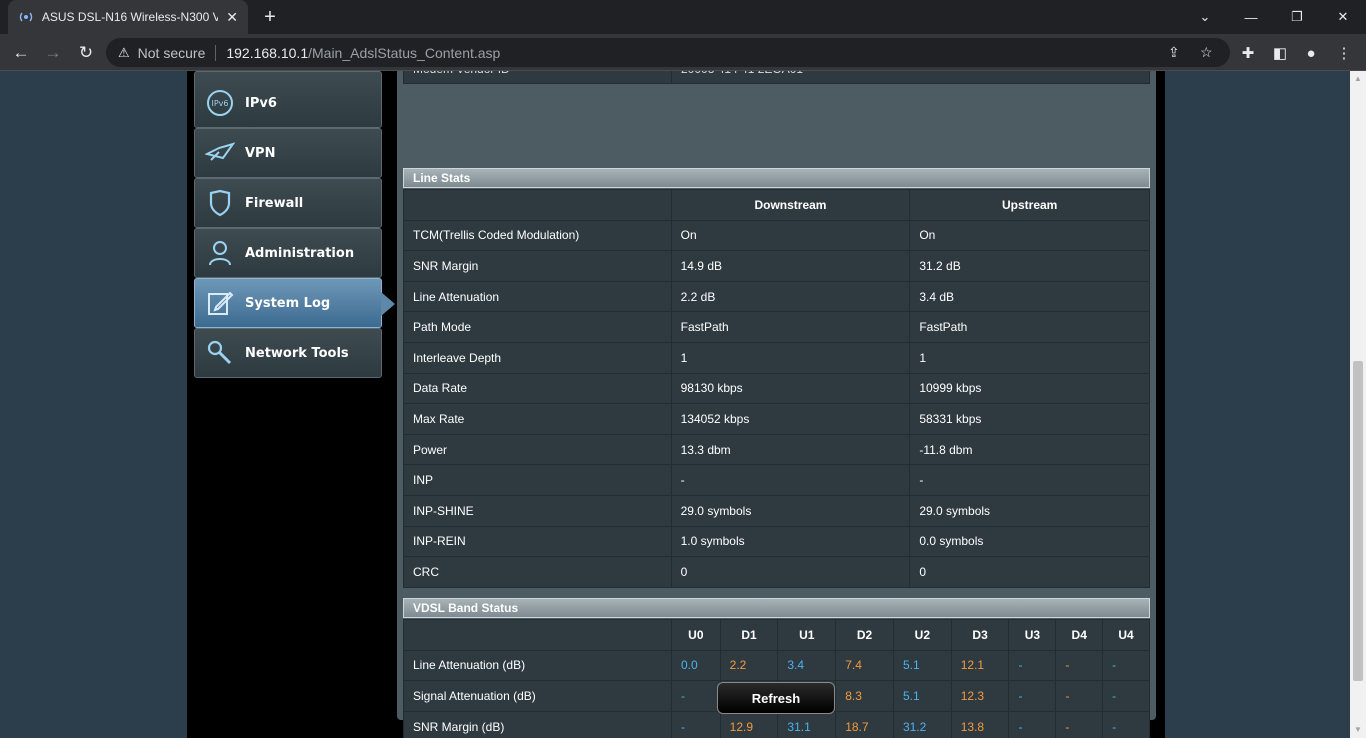 This screenshot has height=738, width=1366. What do you see at coordinates (1029, 419) in the screenshot?
I see `upstream-value: 58331 kbps` at bounding box center [1029, 419].